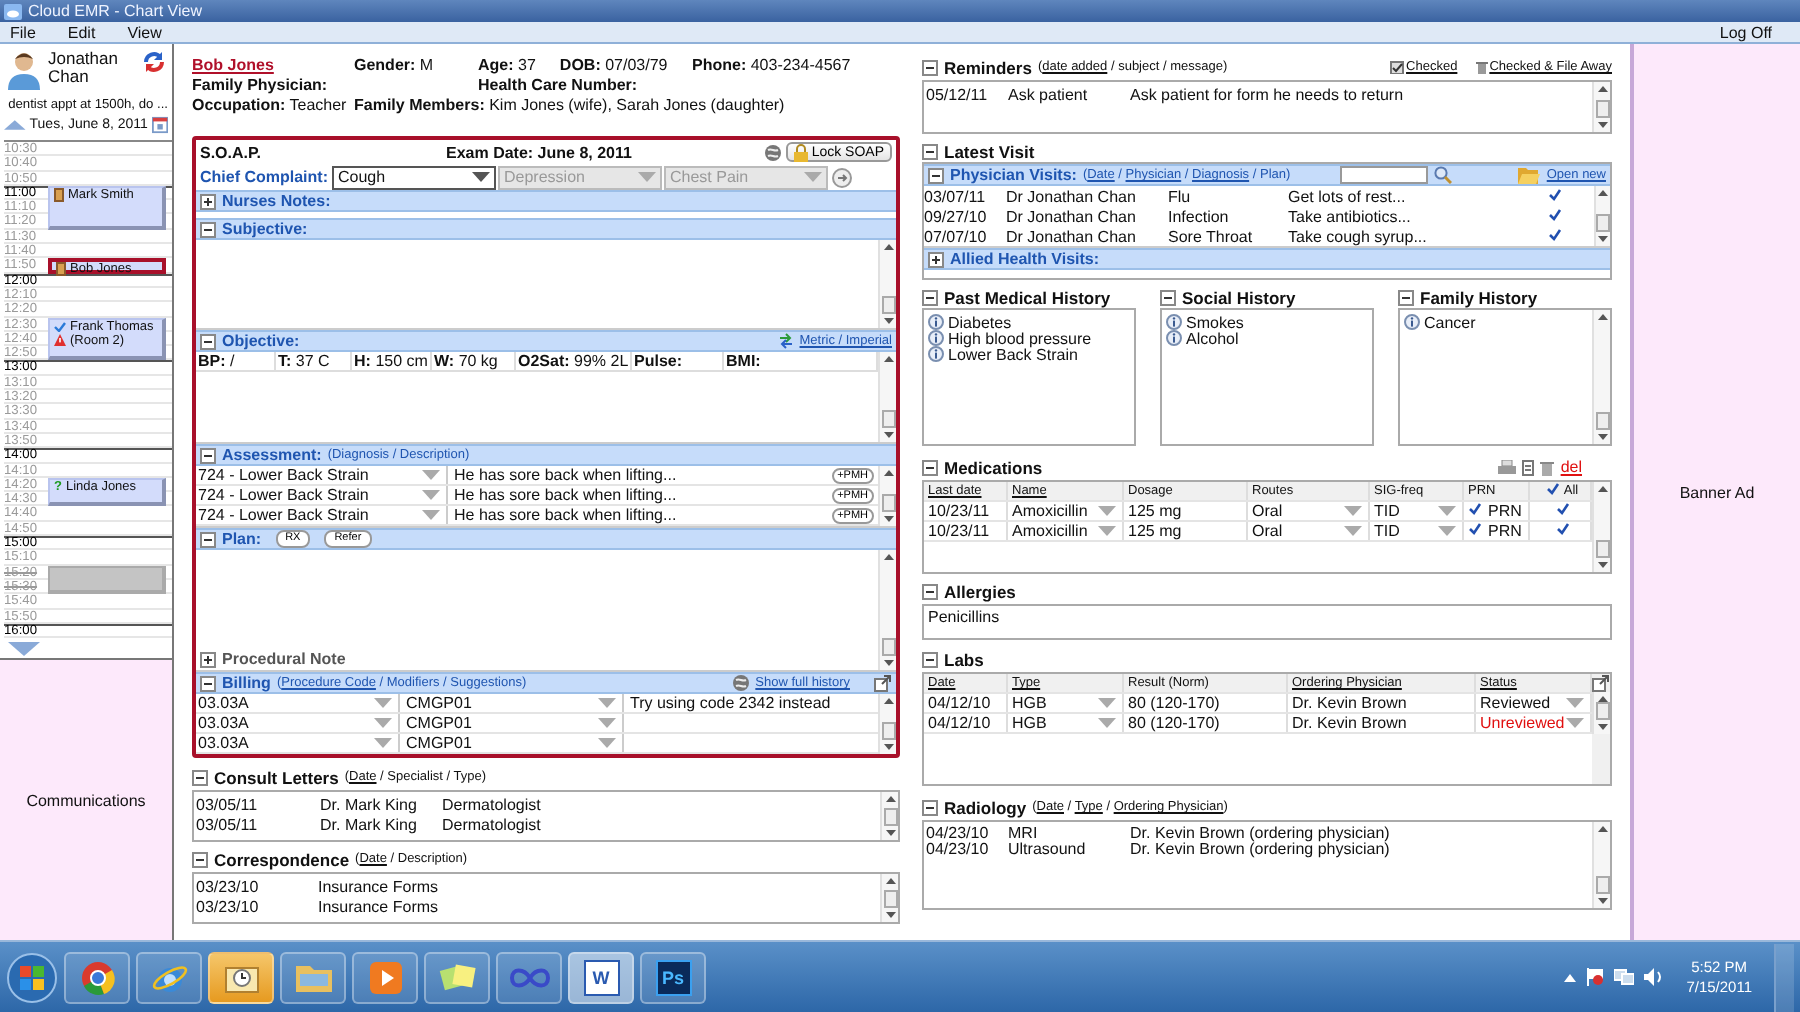  What do you see at coordinates (1013, 354) in the screenshot?
I see `history-item: Lower Back Strain` at bounding box center [1013, 354].